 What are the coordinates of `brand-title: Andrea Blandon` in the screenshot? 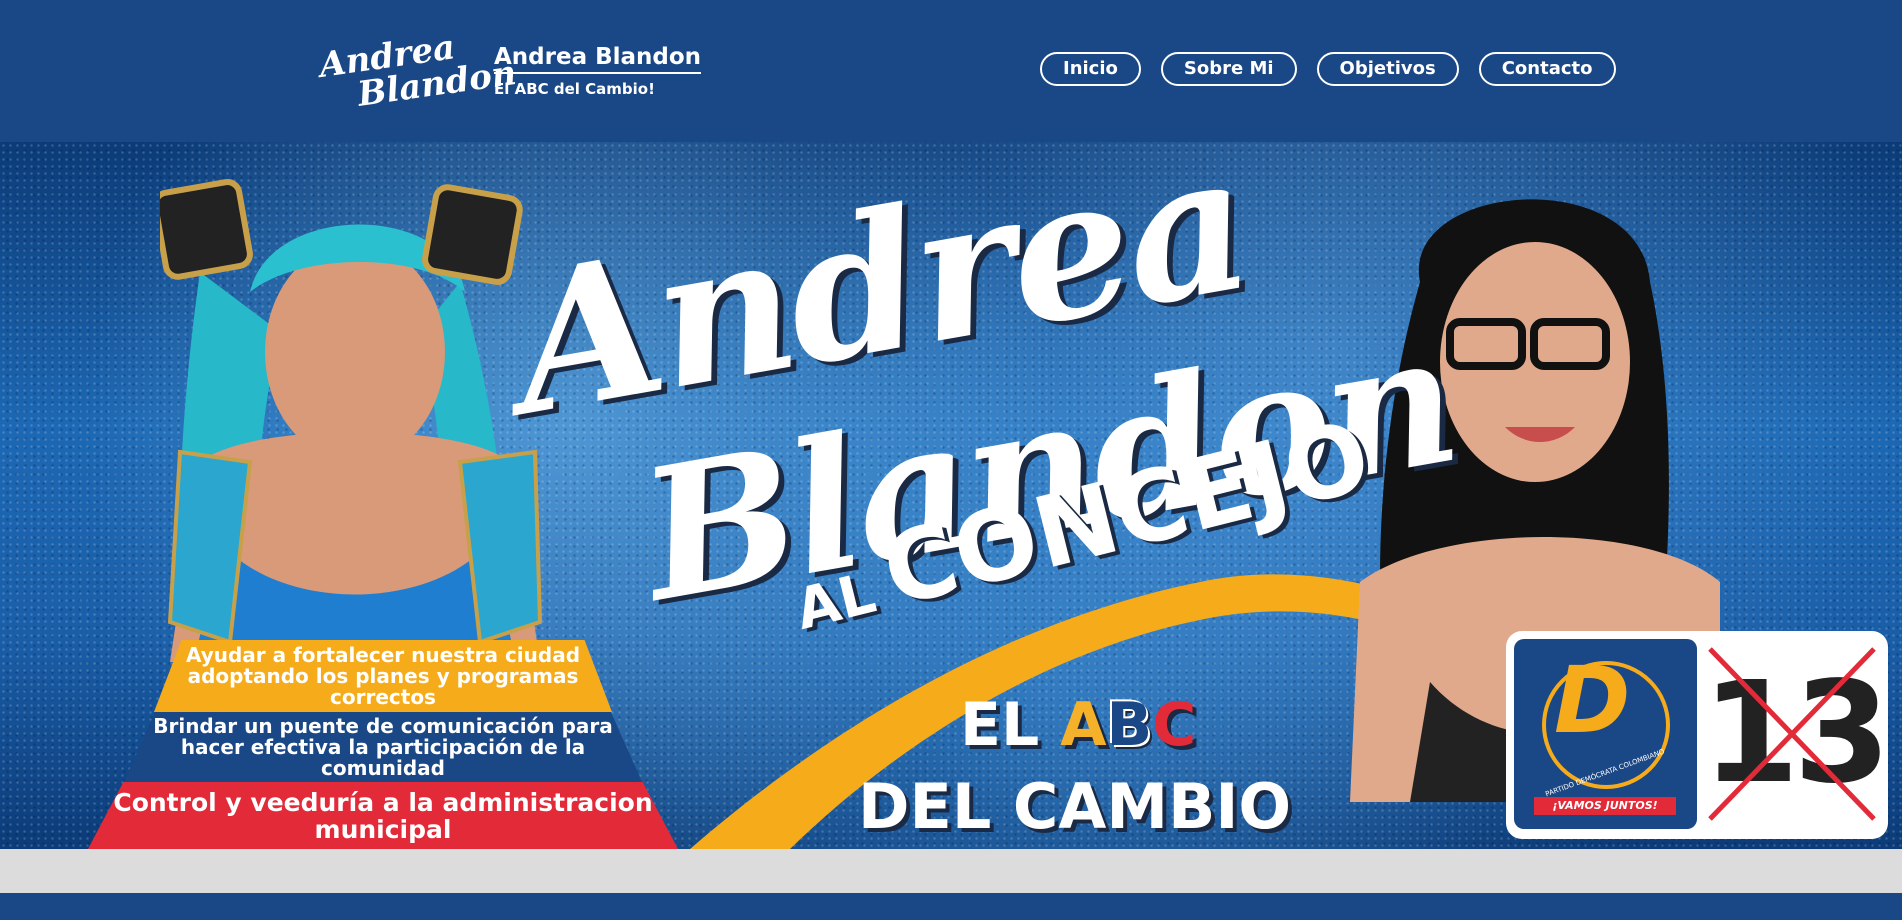 It's located at (598, 59).